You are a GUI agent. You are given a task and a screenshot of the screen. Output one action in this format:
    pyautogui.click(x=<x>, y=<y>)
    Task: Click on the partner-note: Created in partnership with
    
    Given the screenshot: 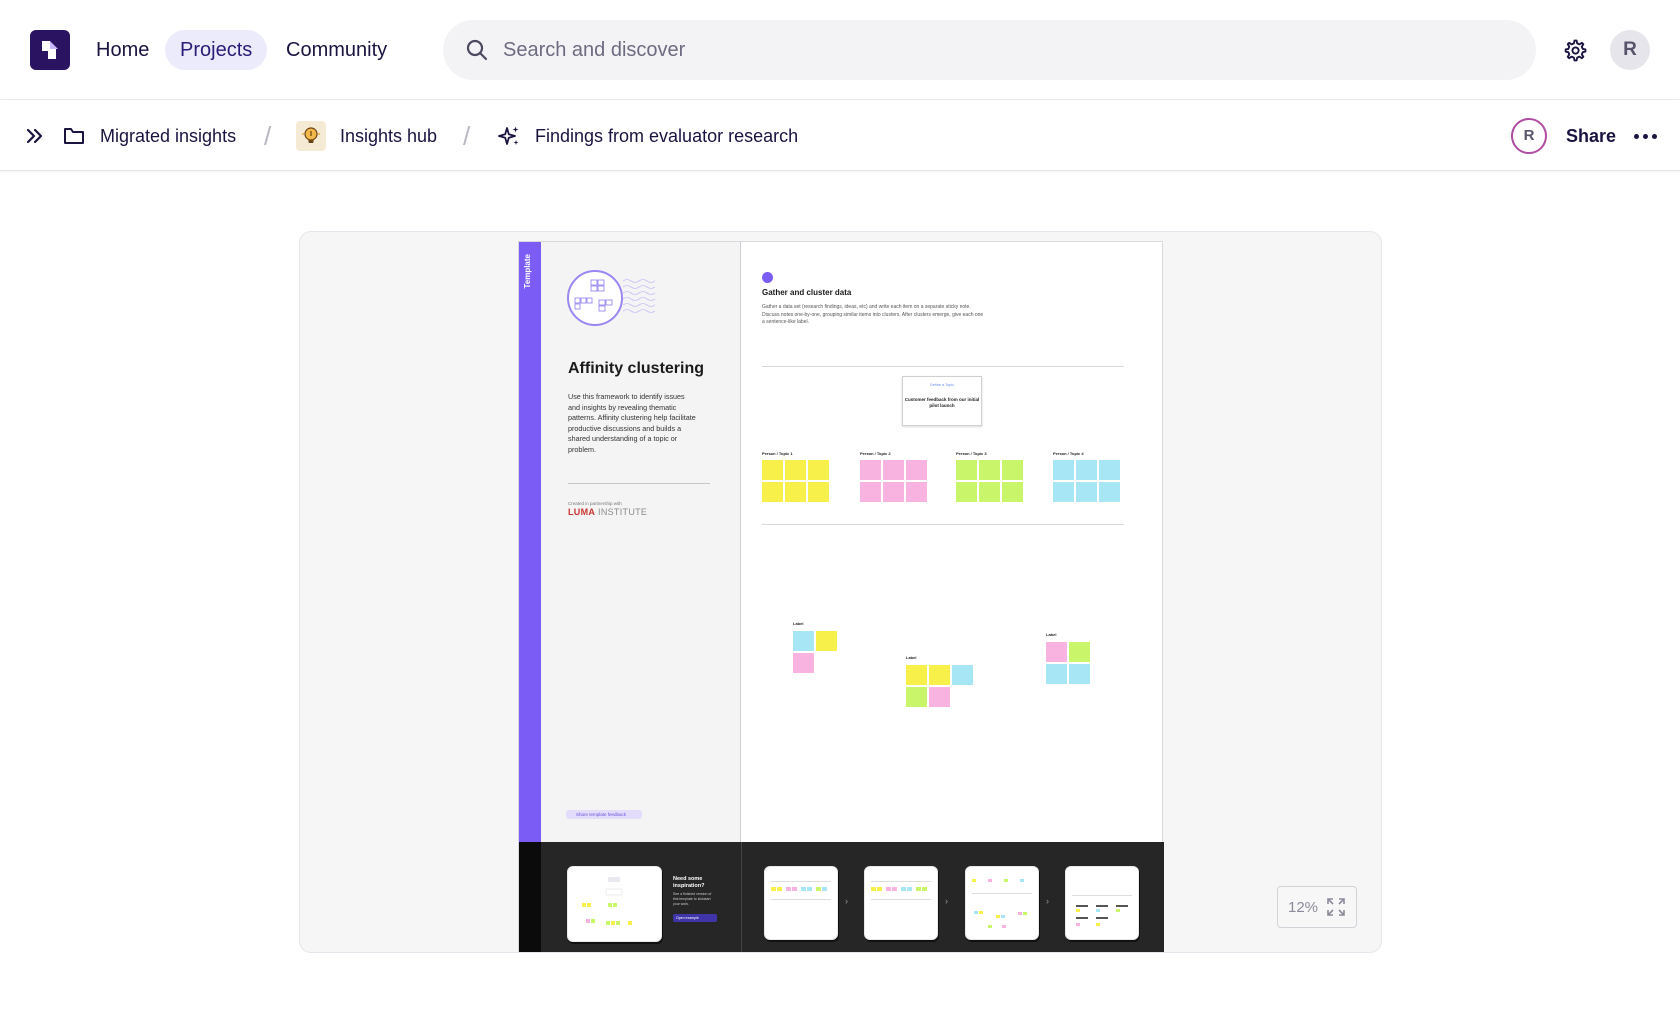 What is the action you would take?
    pyautogui.click(x=595, y=503)
    